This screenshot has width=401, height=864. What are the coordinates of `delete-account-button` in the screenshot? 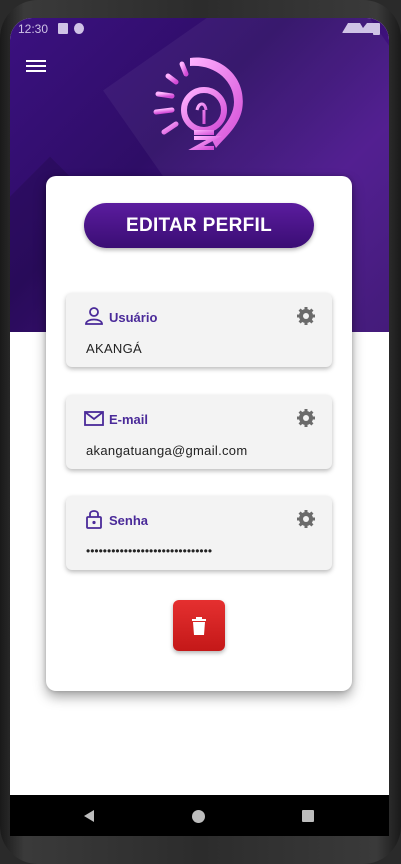 It's located at (199, 625).